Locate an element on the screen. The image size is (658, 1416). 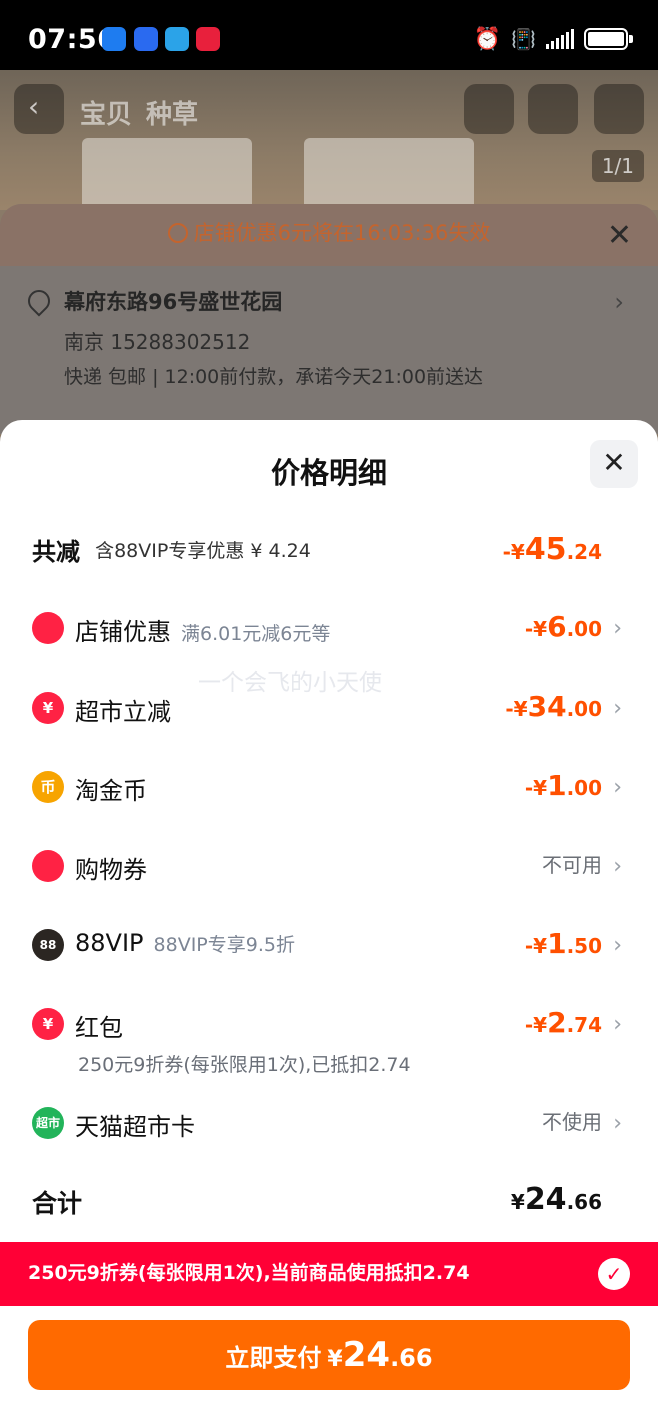
discount-row-desc: 满6.01元减6元等 is located at coordinates (256, 634).